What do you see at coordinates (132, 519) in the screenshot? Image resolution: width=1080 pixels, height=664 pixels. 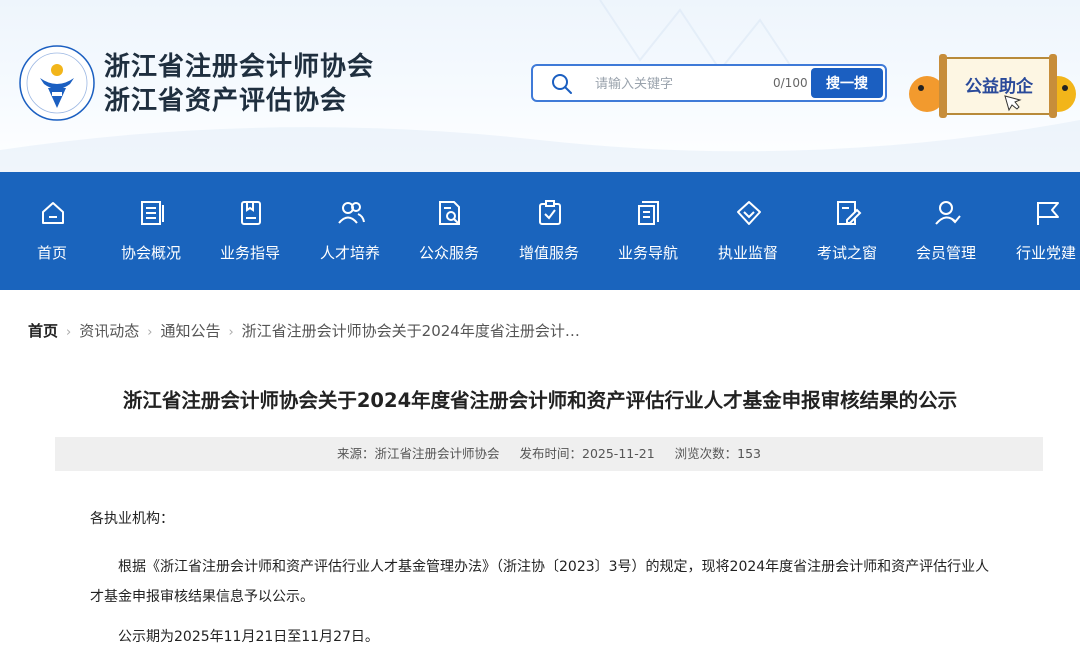 I see `article-salutation: 各执业机构：` at bounding box center [132, 519].